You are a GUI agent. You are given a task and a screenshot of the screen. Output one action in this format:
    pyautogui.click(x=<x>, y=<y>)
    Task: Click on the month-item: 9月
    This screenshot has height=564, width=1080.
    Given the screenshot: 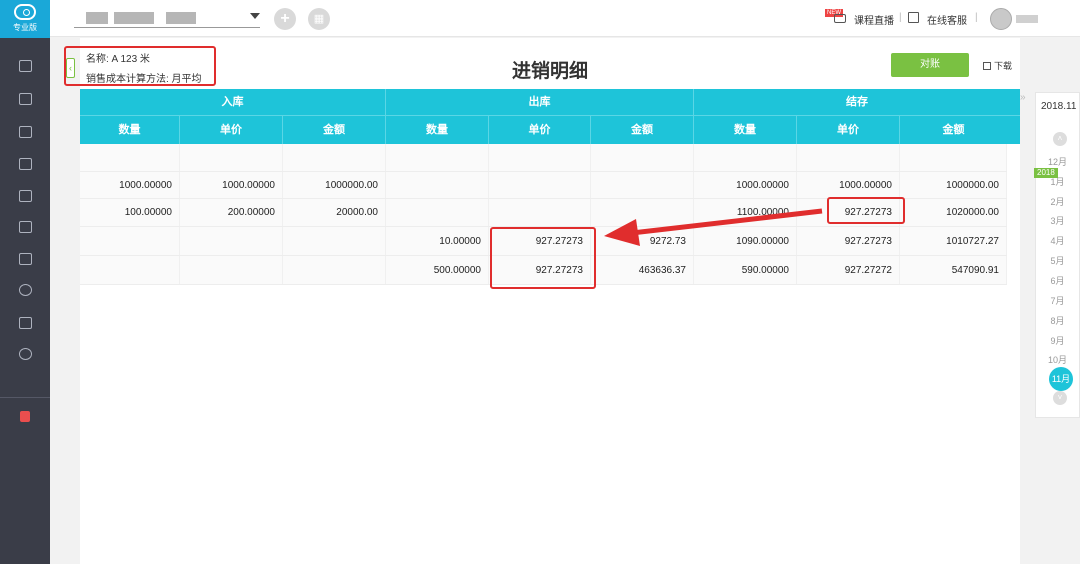 What is the action you would take?
    pyautogui.click(x=1057, y=340)
    